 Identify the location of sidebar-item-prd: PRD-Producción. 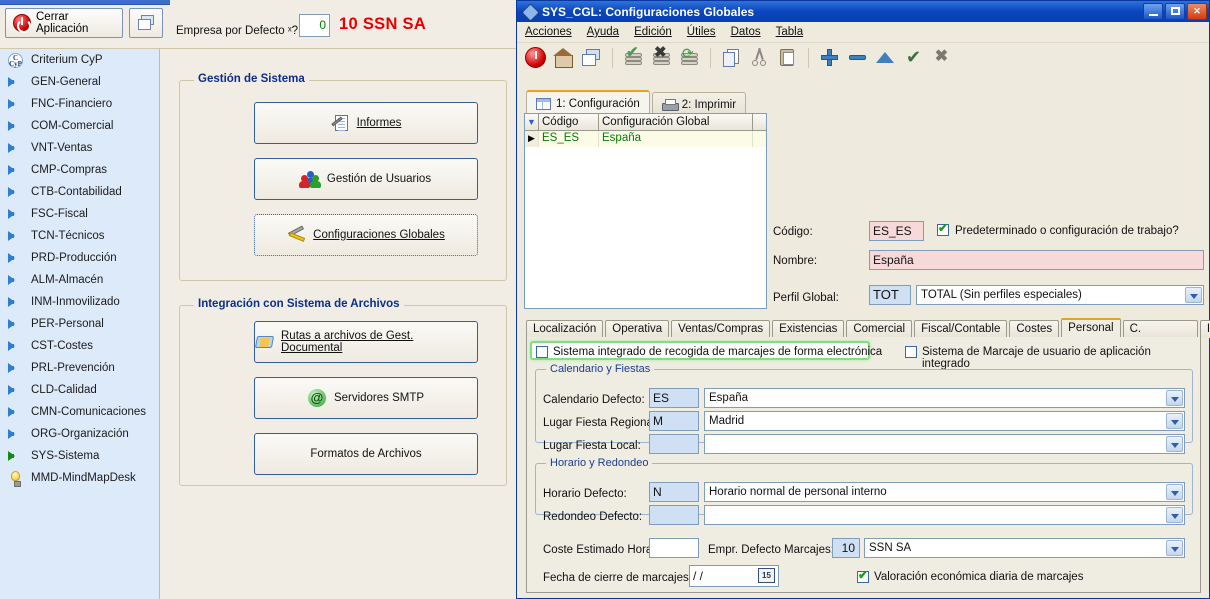
(79, 258).